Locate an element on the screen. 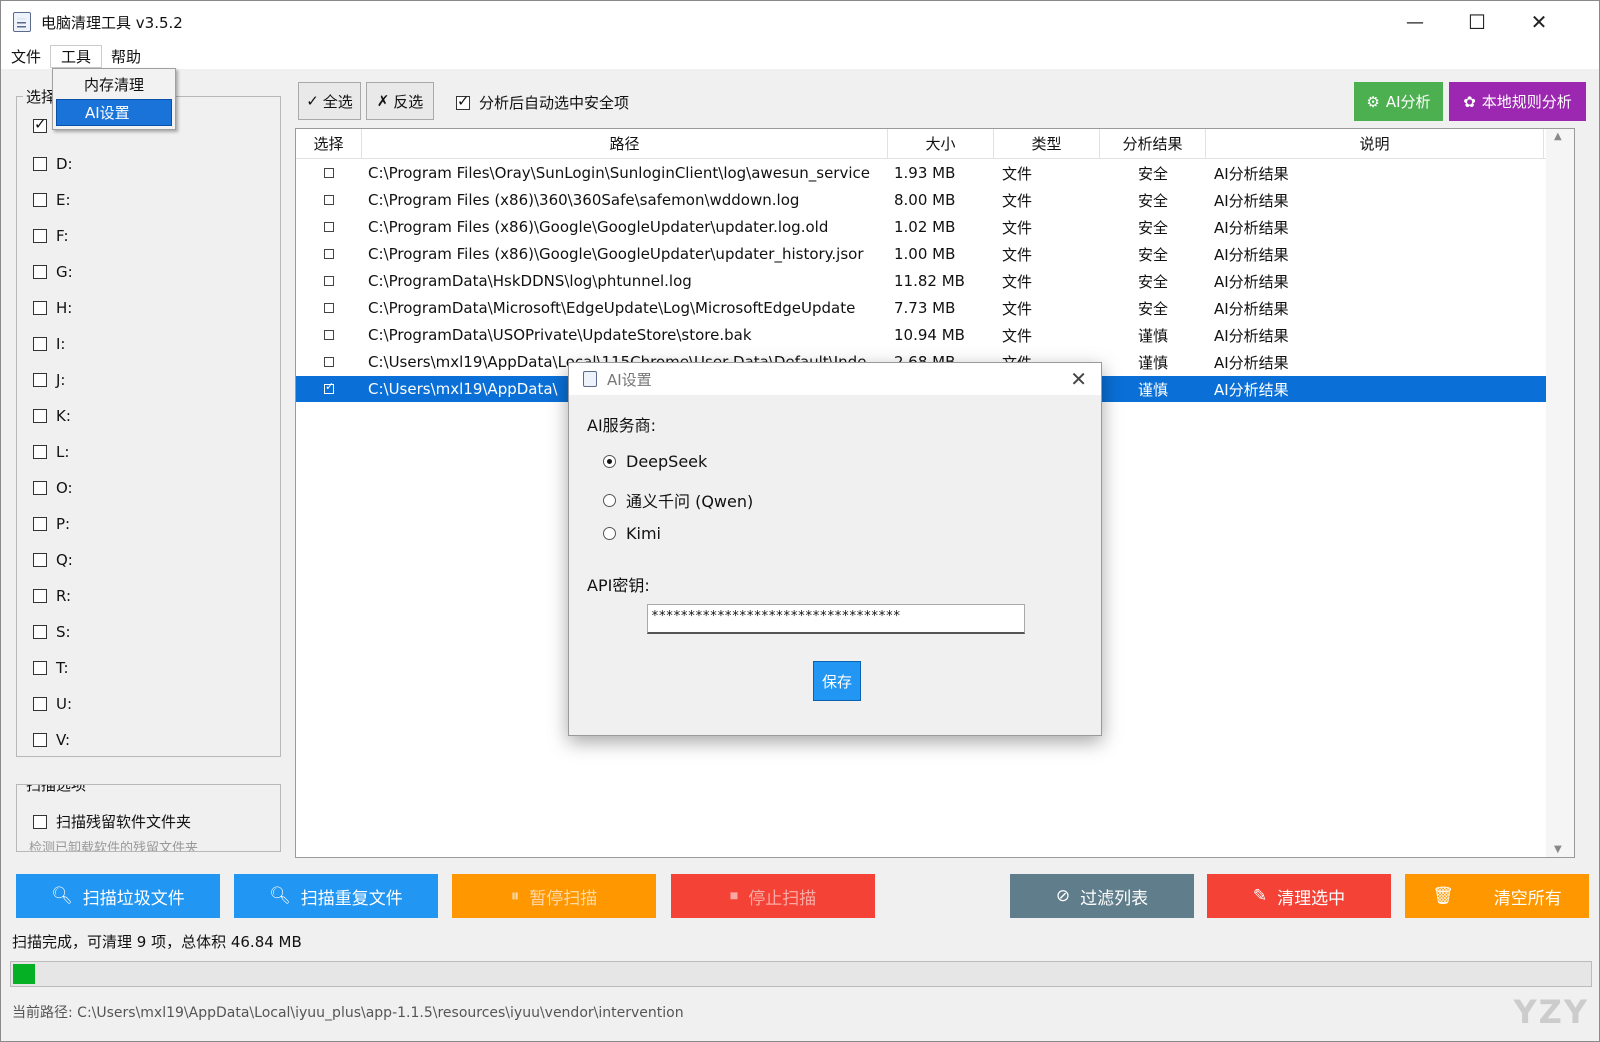 This screenshot has height=1042, width=1600. clean-all-button: 🗑︎ 清空所有 is located at coordinates (1497, 896).